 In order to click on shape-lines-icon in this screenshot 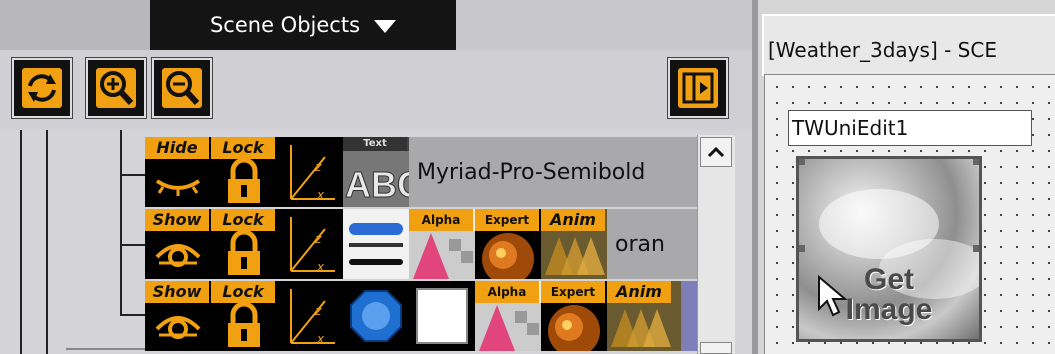, I will do `click(376, 244)`.